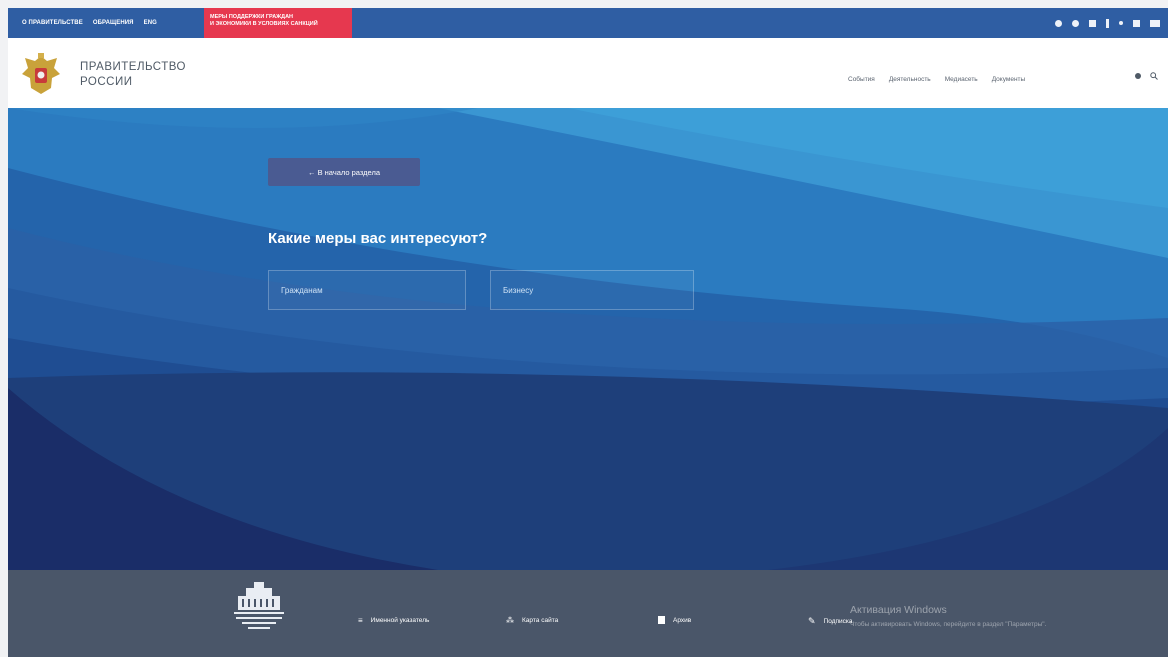 This screenshot has height=657, width=1168. What do you see at coordinates (133, 67) in the screenshot?
I see `brand-line-1: ПРАВИТЕЛЬСТВО` at bounding box center [133, 67].